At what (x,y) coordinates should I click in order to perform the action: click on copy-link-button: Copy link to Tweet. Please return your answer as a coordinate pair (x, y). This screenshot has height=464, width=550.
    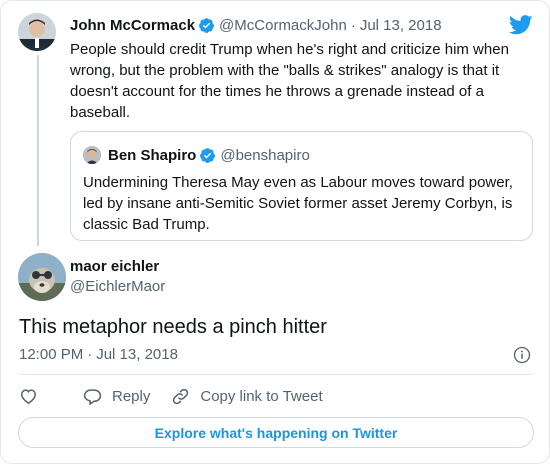
    Looking at the image, I should click on (247, 396).